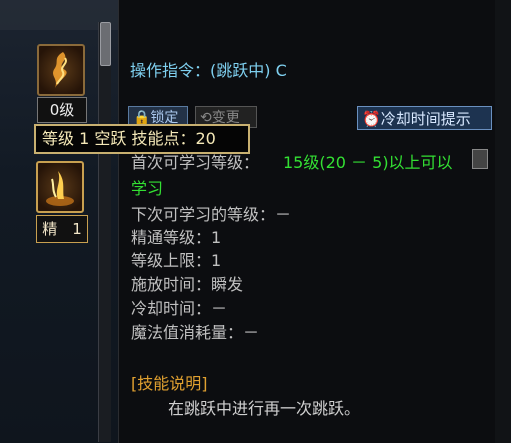 The image size is (511, 443). I want to click on cooldown-alert-button: ⏰冷却时间提示, so click(424, 118).